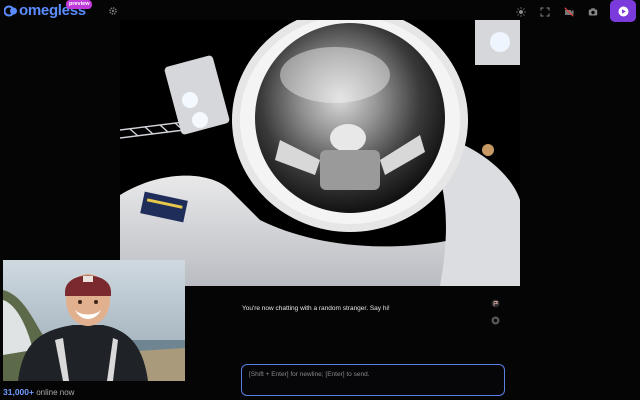  Describe the element at coordinates (79, 4) in the screenshot. I see `preview-badge: preview` at that location.